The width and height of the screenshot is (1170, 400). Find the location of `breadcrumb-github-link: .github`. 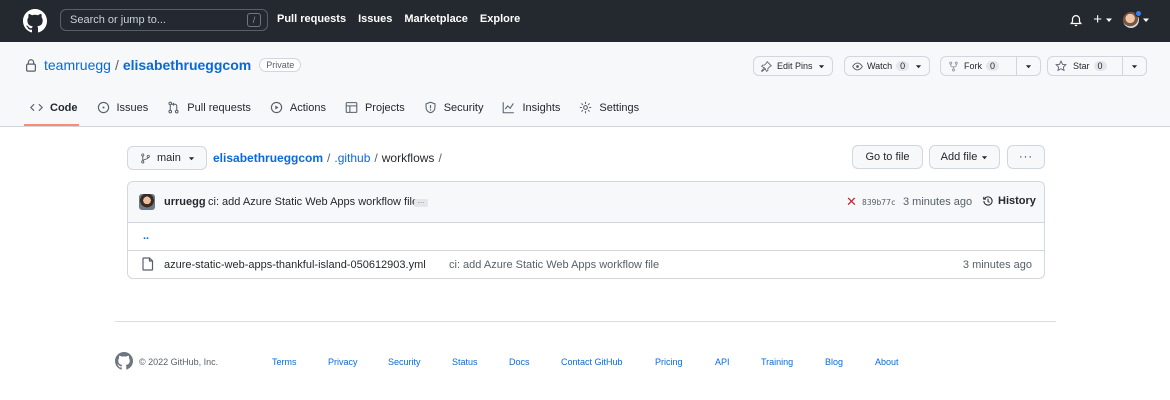

breadcrumb-github-link: .github is located at coordinates (352, 158).